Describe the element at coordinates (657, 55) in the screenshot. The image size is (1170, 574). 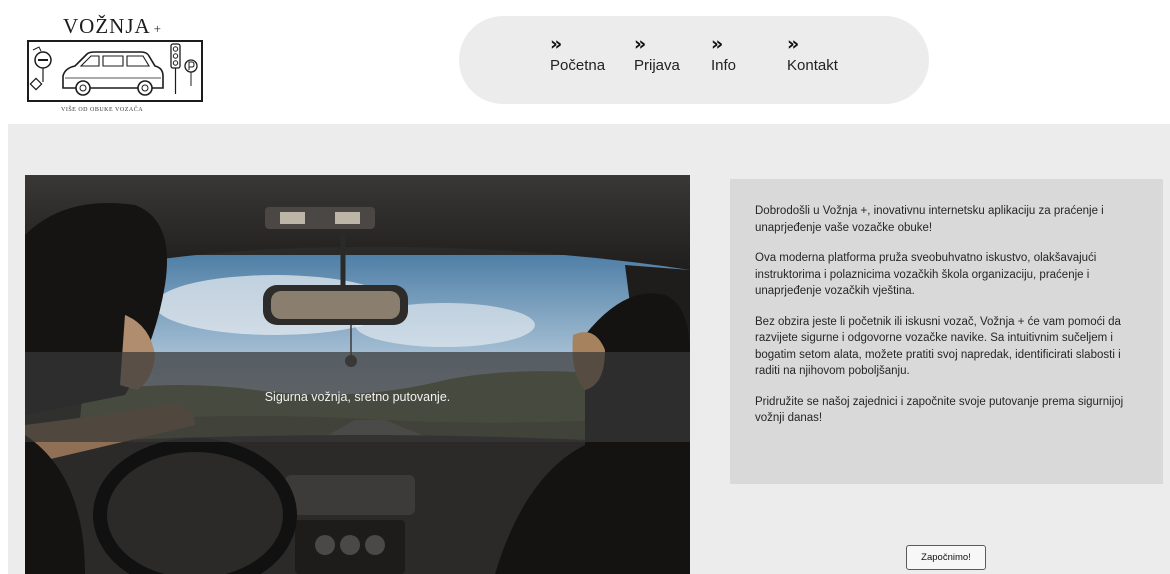
I see `nav-item-prijava: » Prijava` at that location.